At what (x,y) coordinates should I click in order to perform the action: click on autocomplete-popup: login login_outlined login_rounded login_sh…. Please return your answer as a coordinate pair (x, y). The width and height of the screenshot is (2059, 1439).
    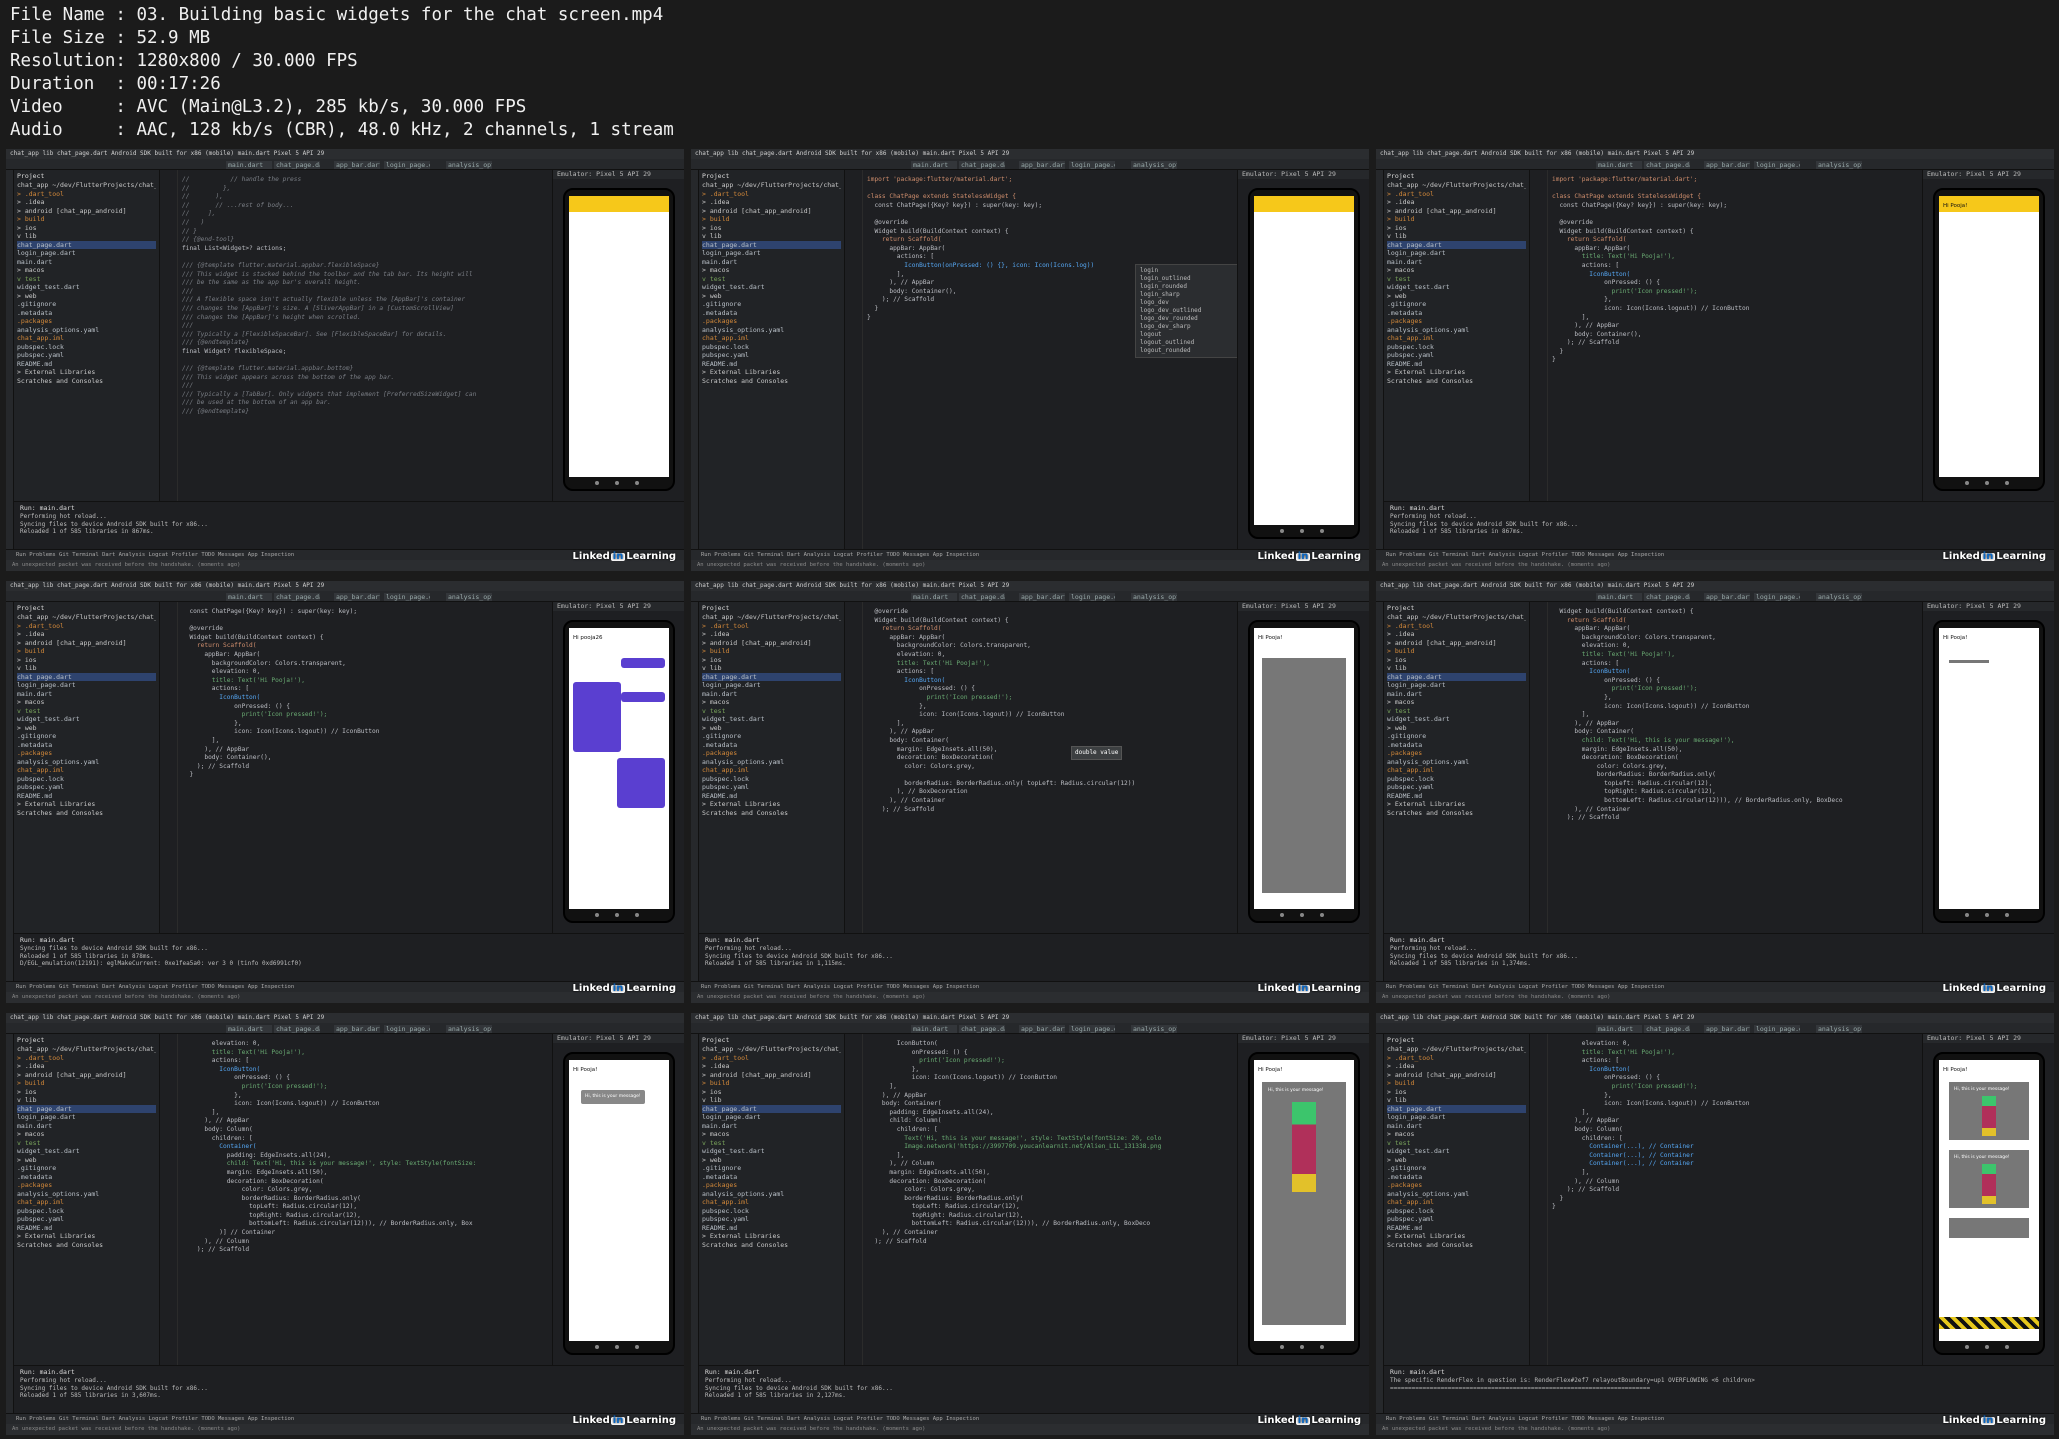
    Looking at the image, I should click on (1186, 311).